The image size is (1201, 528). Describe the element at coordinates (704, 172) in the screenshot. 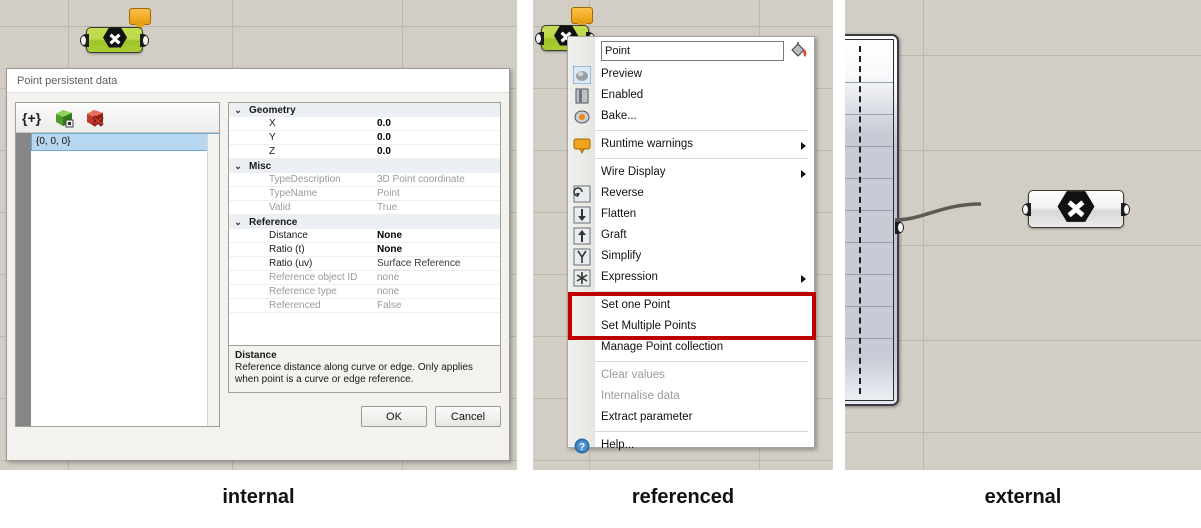

I see `menu-item-wire-display: Wire Display` at that location.